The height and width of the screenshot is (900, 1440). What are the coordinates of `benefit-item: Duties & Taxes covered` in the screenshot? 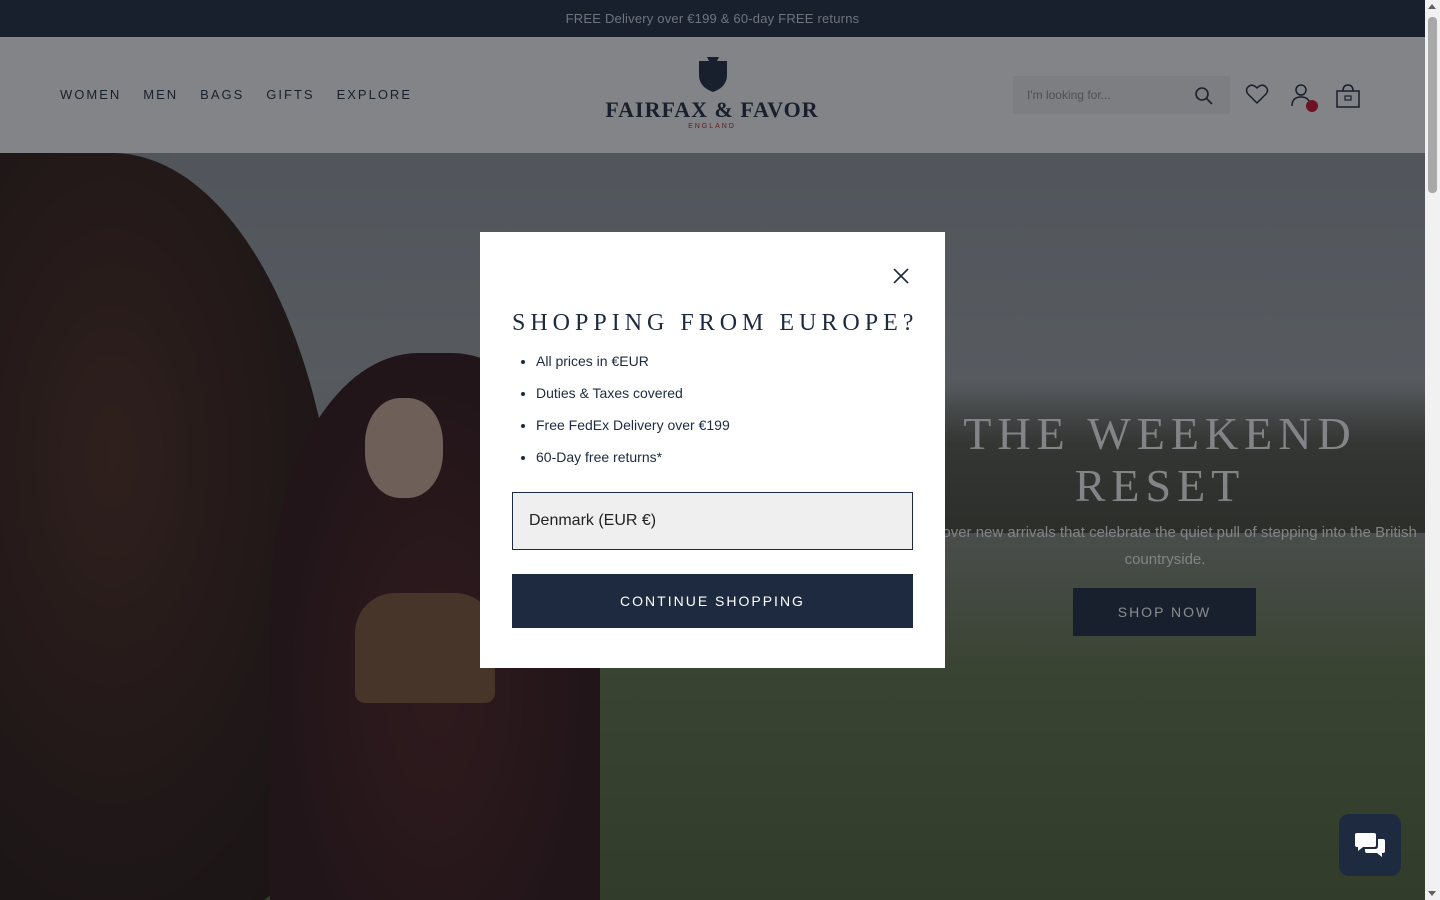 It's located at (633, 399).